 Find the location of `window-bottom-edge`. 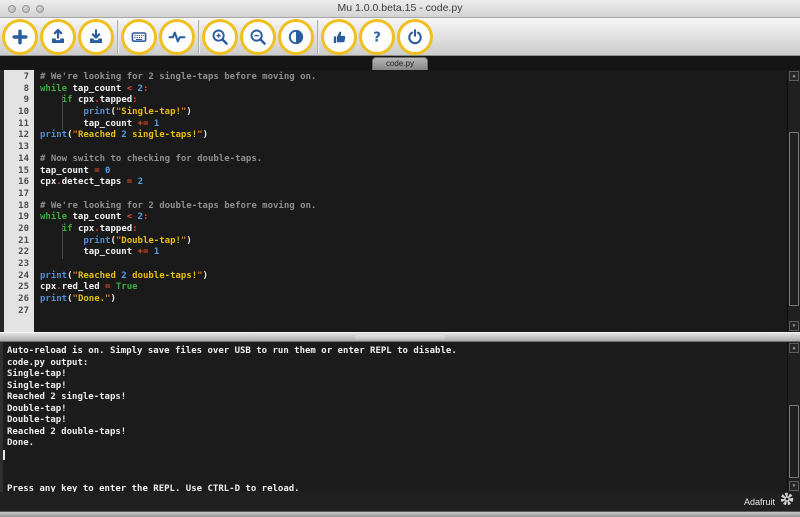

window-bottom-edge is located at coordinates (400, 514).